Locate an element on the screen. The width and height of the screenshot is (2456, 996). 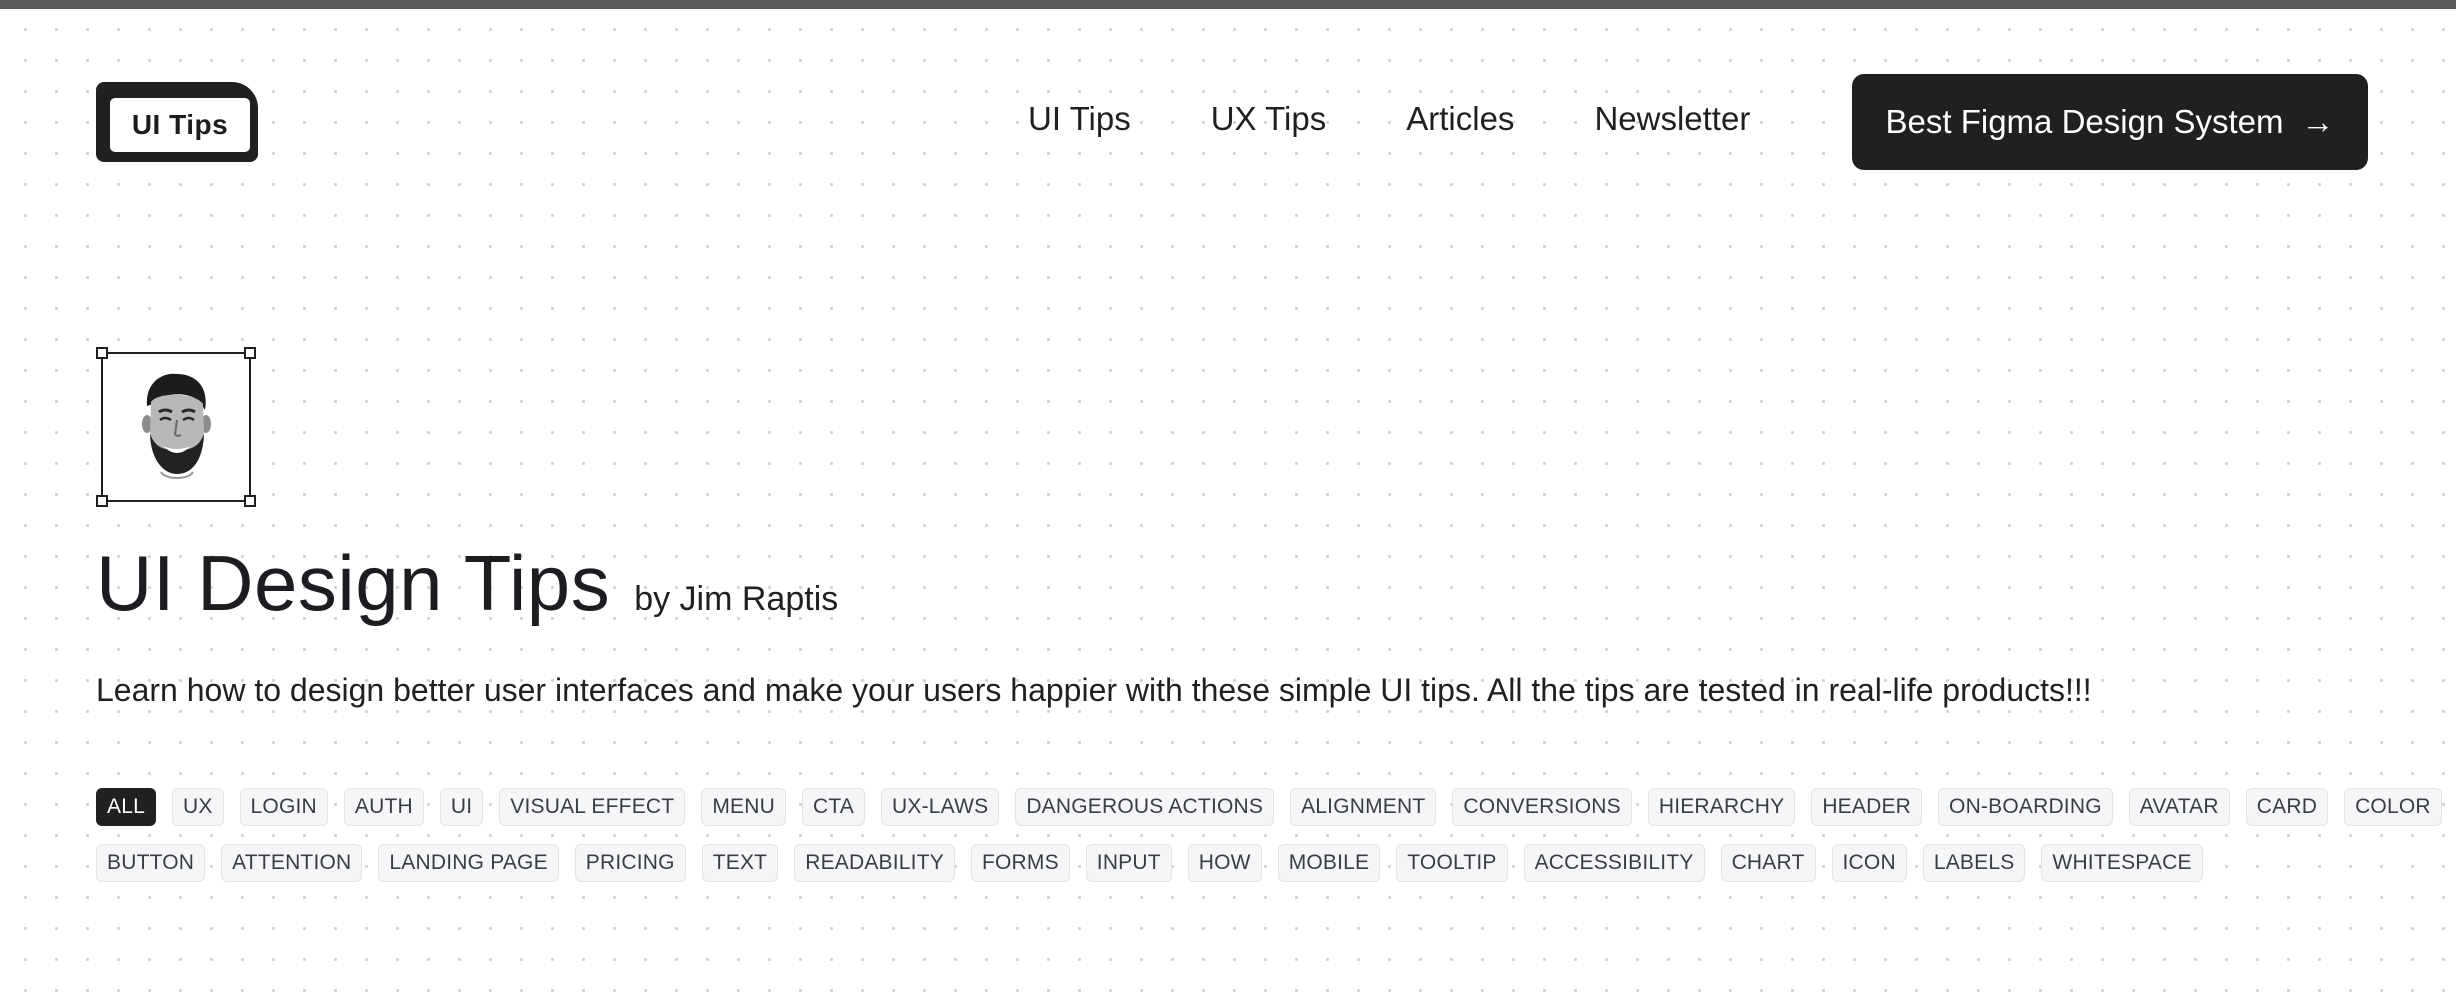
tag-header: HEADER is located at coordinates (1867, 807).